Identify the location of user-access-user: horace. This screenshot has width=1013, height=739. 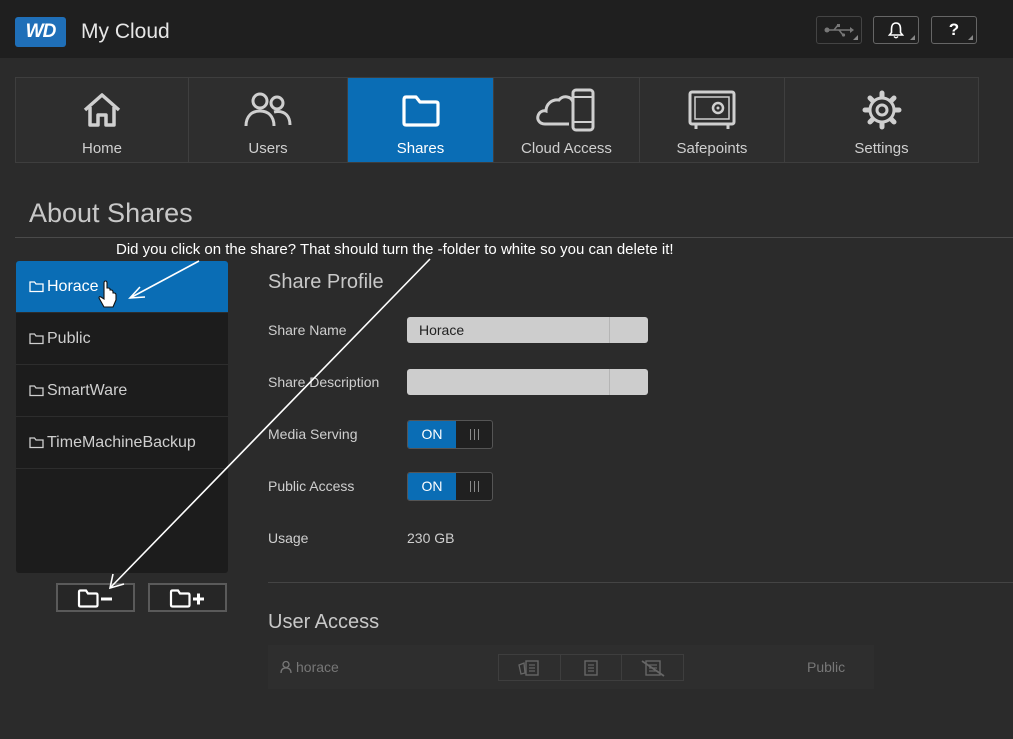
(309, 667).